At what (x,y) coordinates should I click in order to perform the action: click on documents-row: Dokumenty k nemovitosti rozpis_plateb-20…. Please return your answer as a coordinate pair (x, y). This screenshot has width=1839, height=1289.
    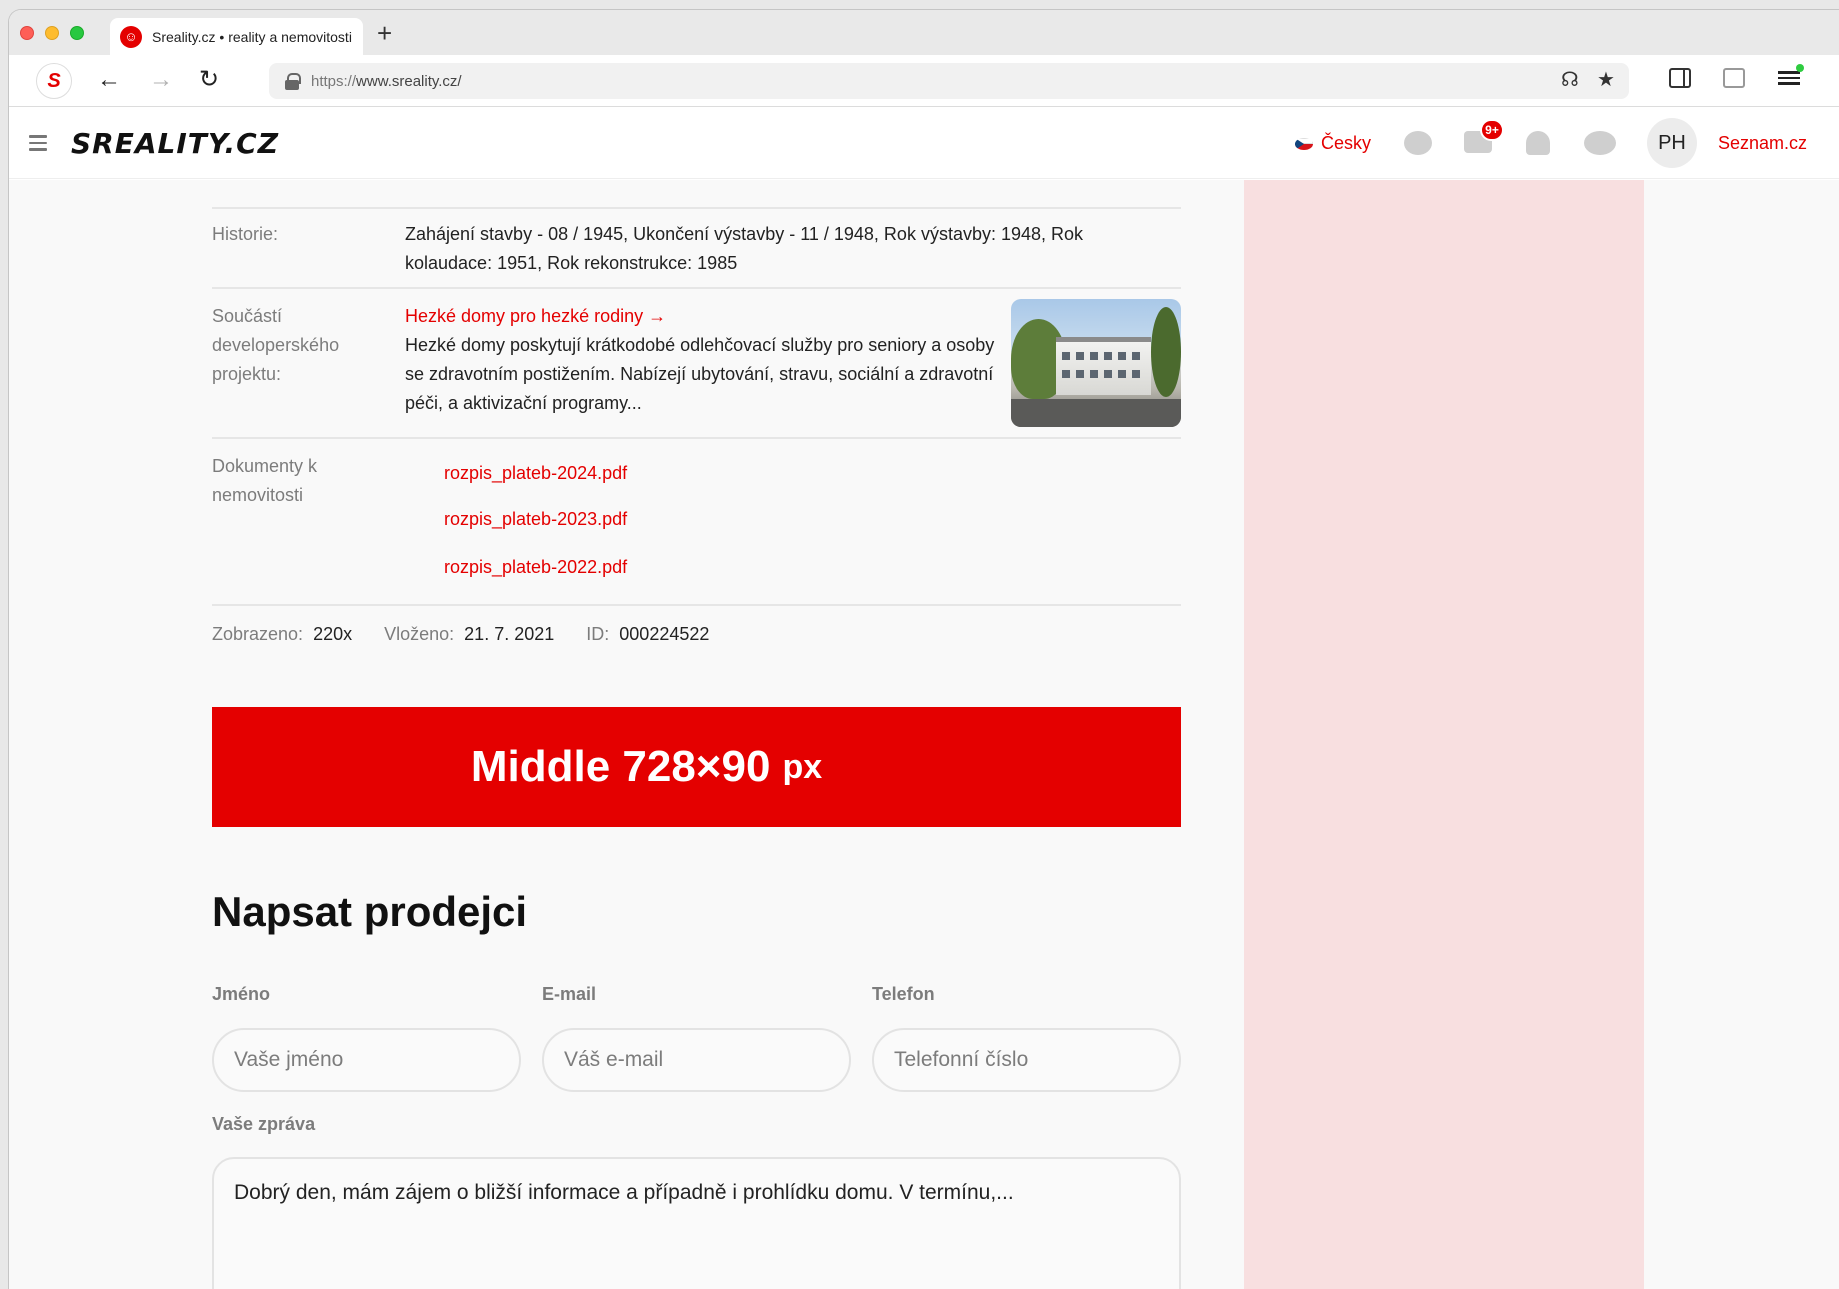
    Looking at the image, I should click on (696, 520).